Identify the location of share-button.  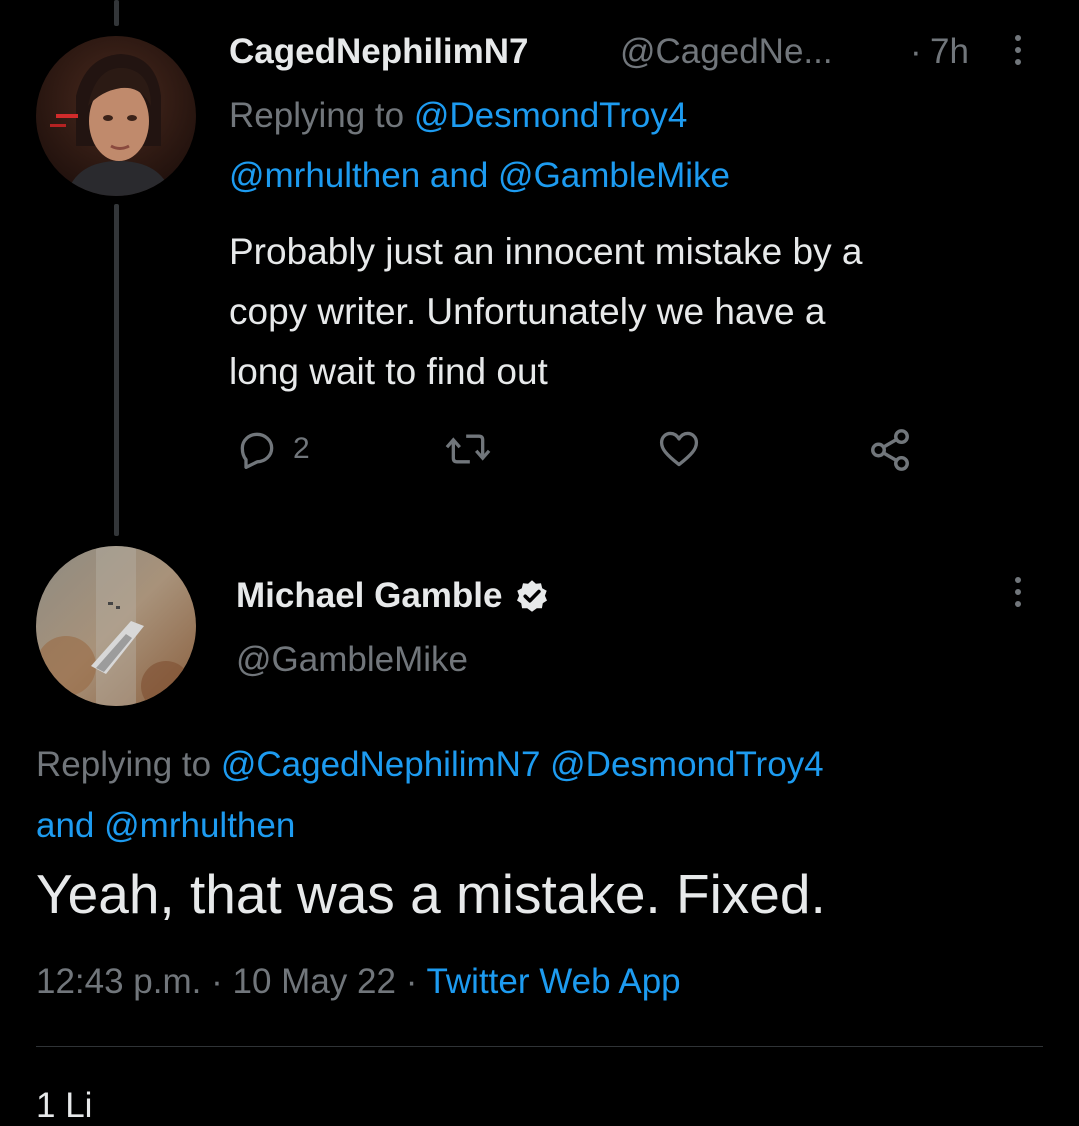
(890, 450).